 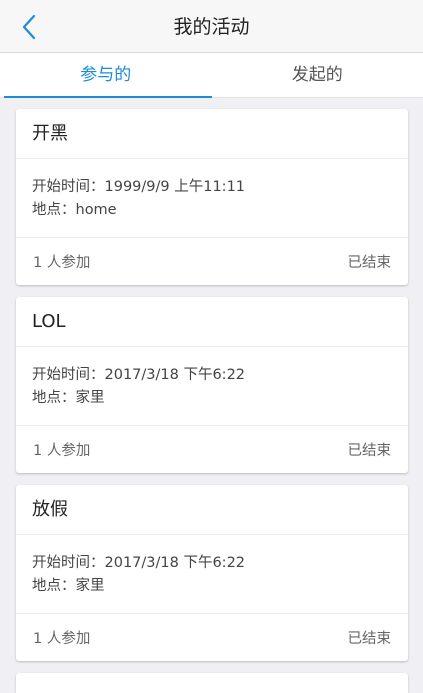 I want to click on activity-start-time: 开始时间：1999/9/9 上午11:11, so click(x=212, y=187).